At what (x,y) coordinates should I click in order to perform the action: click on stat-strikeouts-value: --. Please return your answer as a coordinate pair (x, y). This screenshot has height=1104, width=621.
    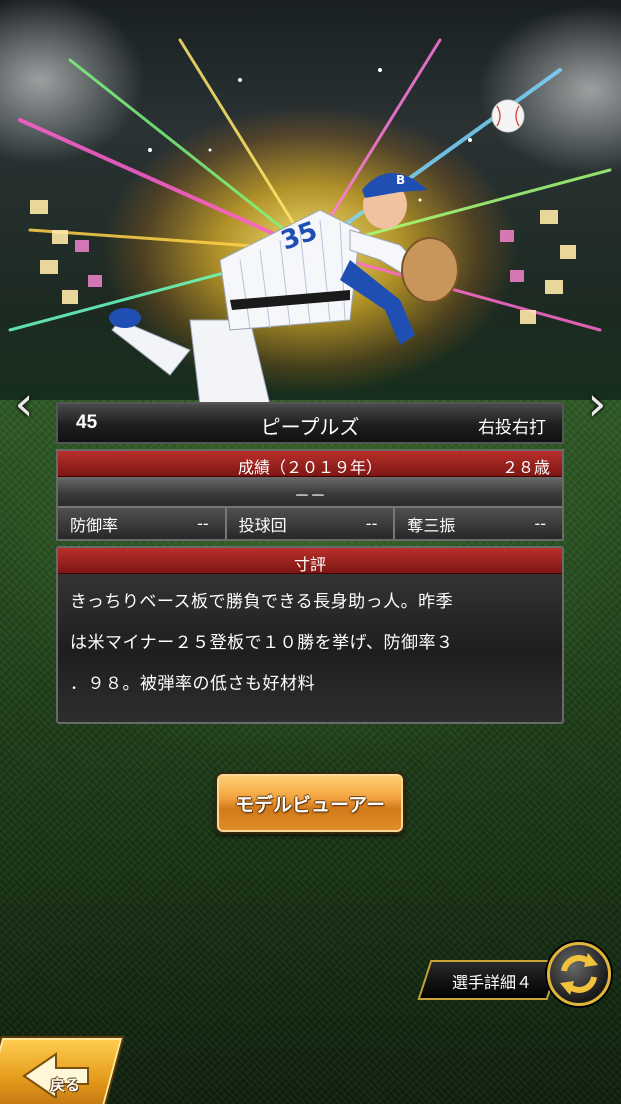
    Looking at the image, I should click on (540, 523).